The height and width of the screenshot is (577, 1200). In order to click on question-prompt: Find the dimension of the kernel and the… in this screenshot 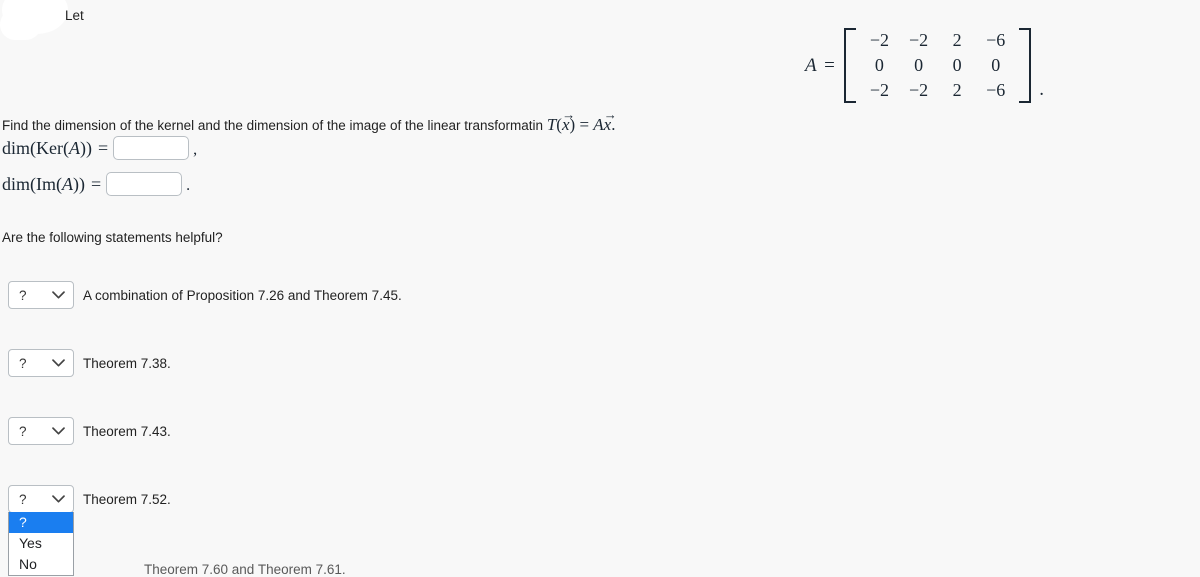, I will do `click(309, 121)`.